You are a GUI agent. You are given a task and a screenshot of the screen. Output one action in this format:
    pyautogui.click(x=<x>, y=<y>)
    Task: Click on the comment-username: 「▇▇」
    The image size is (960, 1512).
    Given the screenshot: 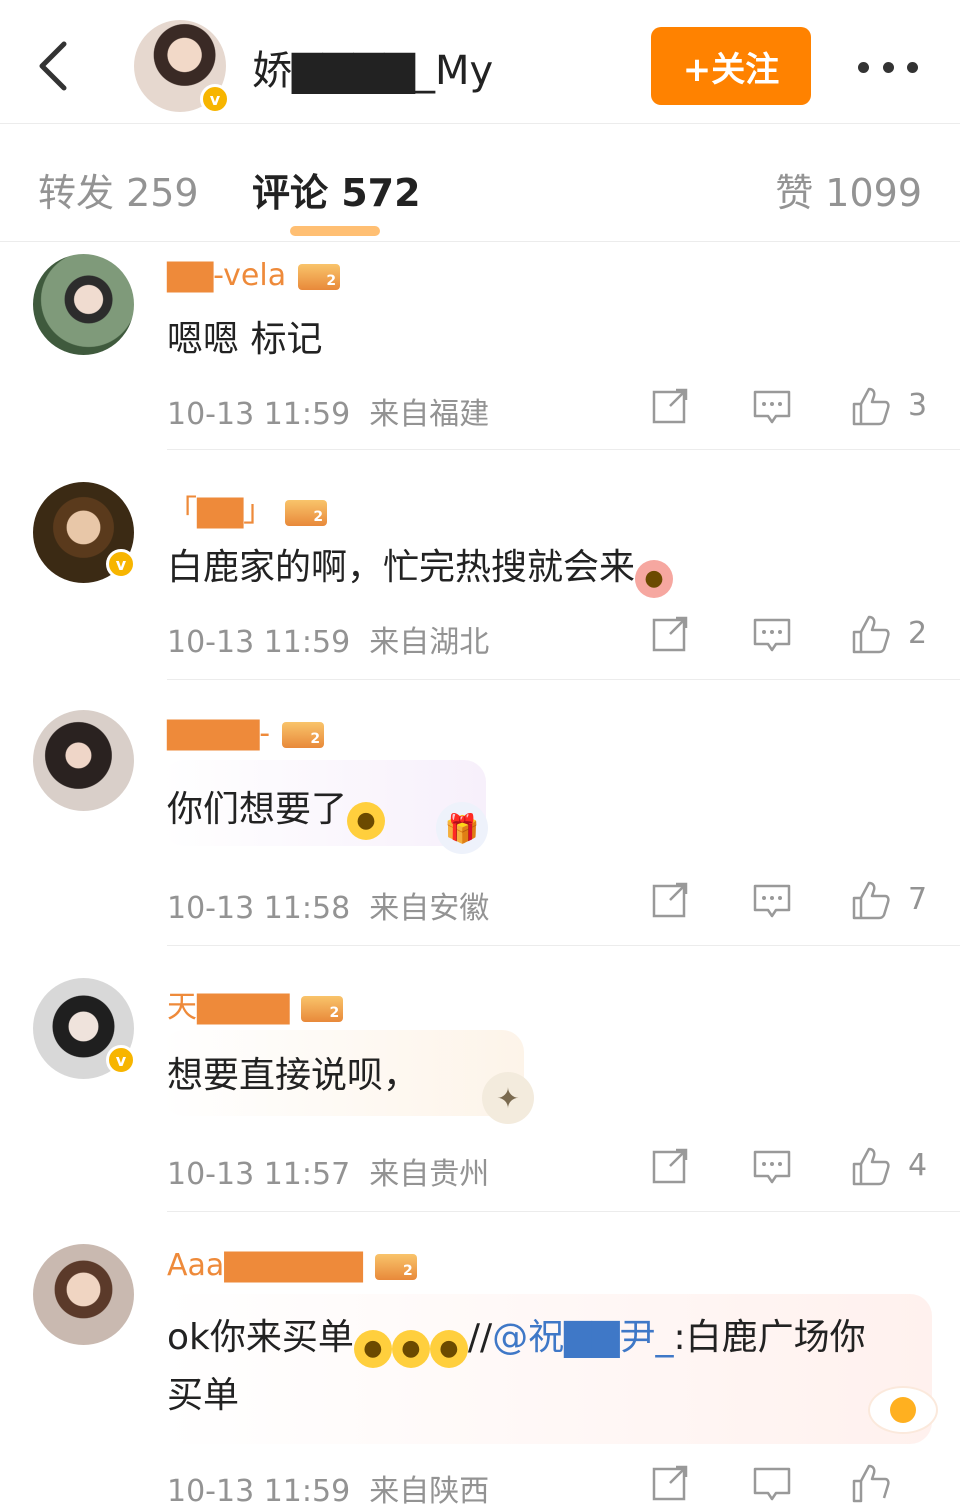 What is the action you would take?
    pyautogui.click(x=247, y=508)
    